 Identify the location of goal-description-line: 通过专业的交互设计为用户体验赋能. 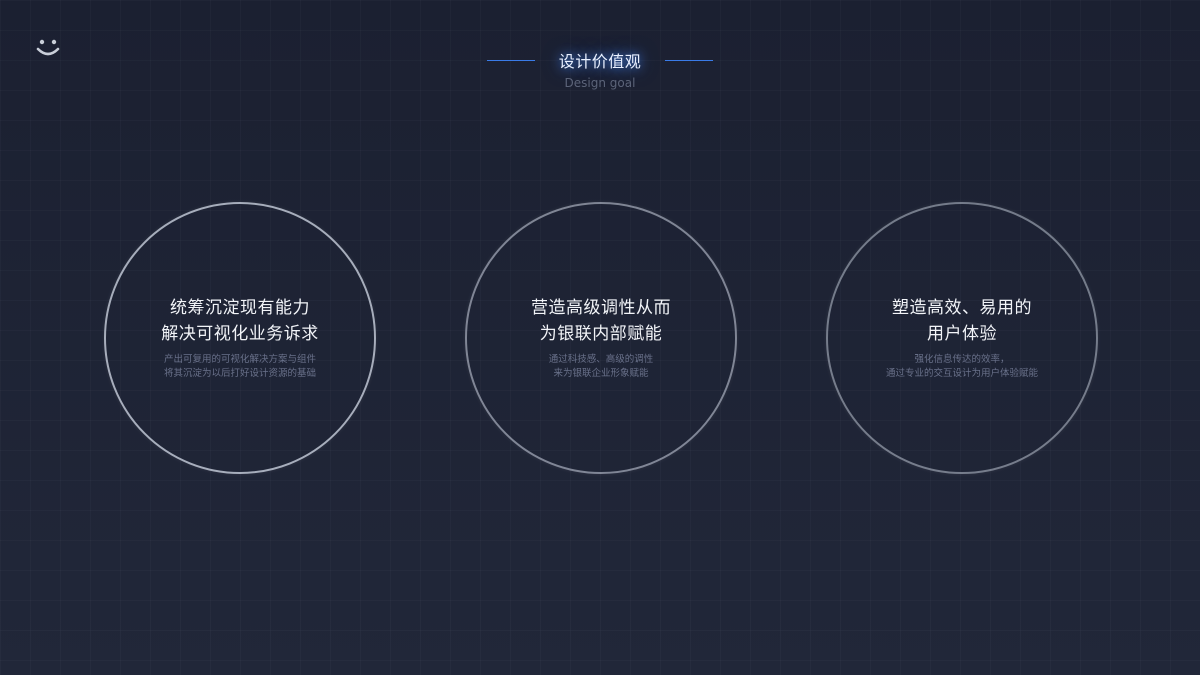
(961, 373).